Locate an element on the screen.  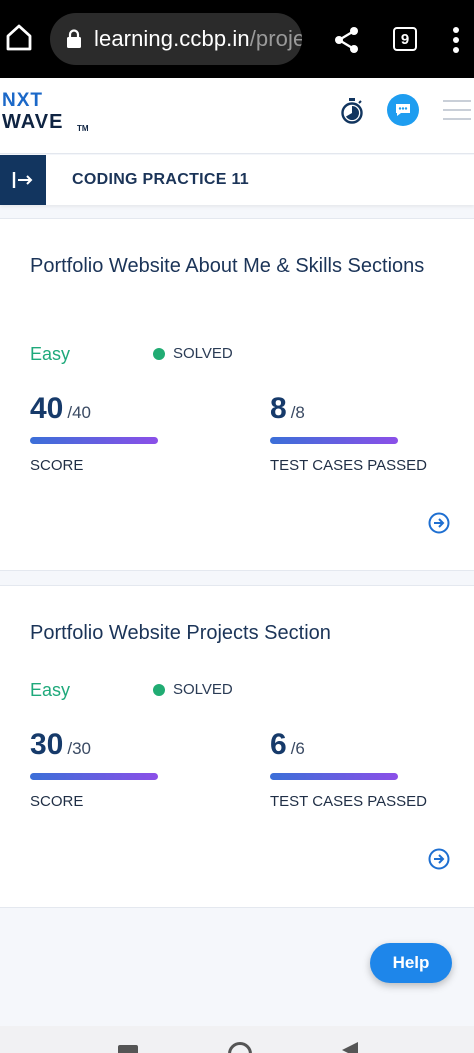
test-cases-value: 6 is located at coordinates (278, 744).